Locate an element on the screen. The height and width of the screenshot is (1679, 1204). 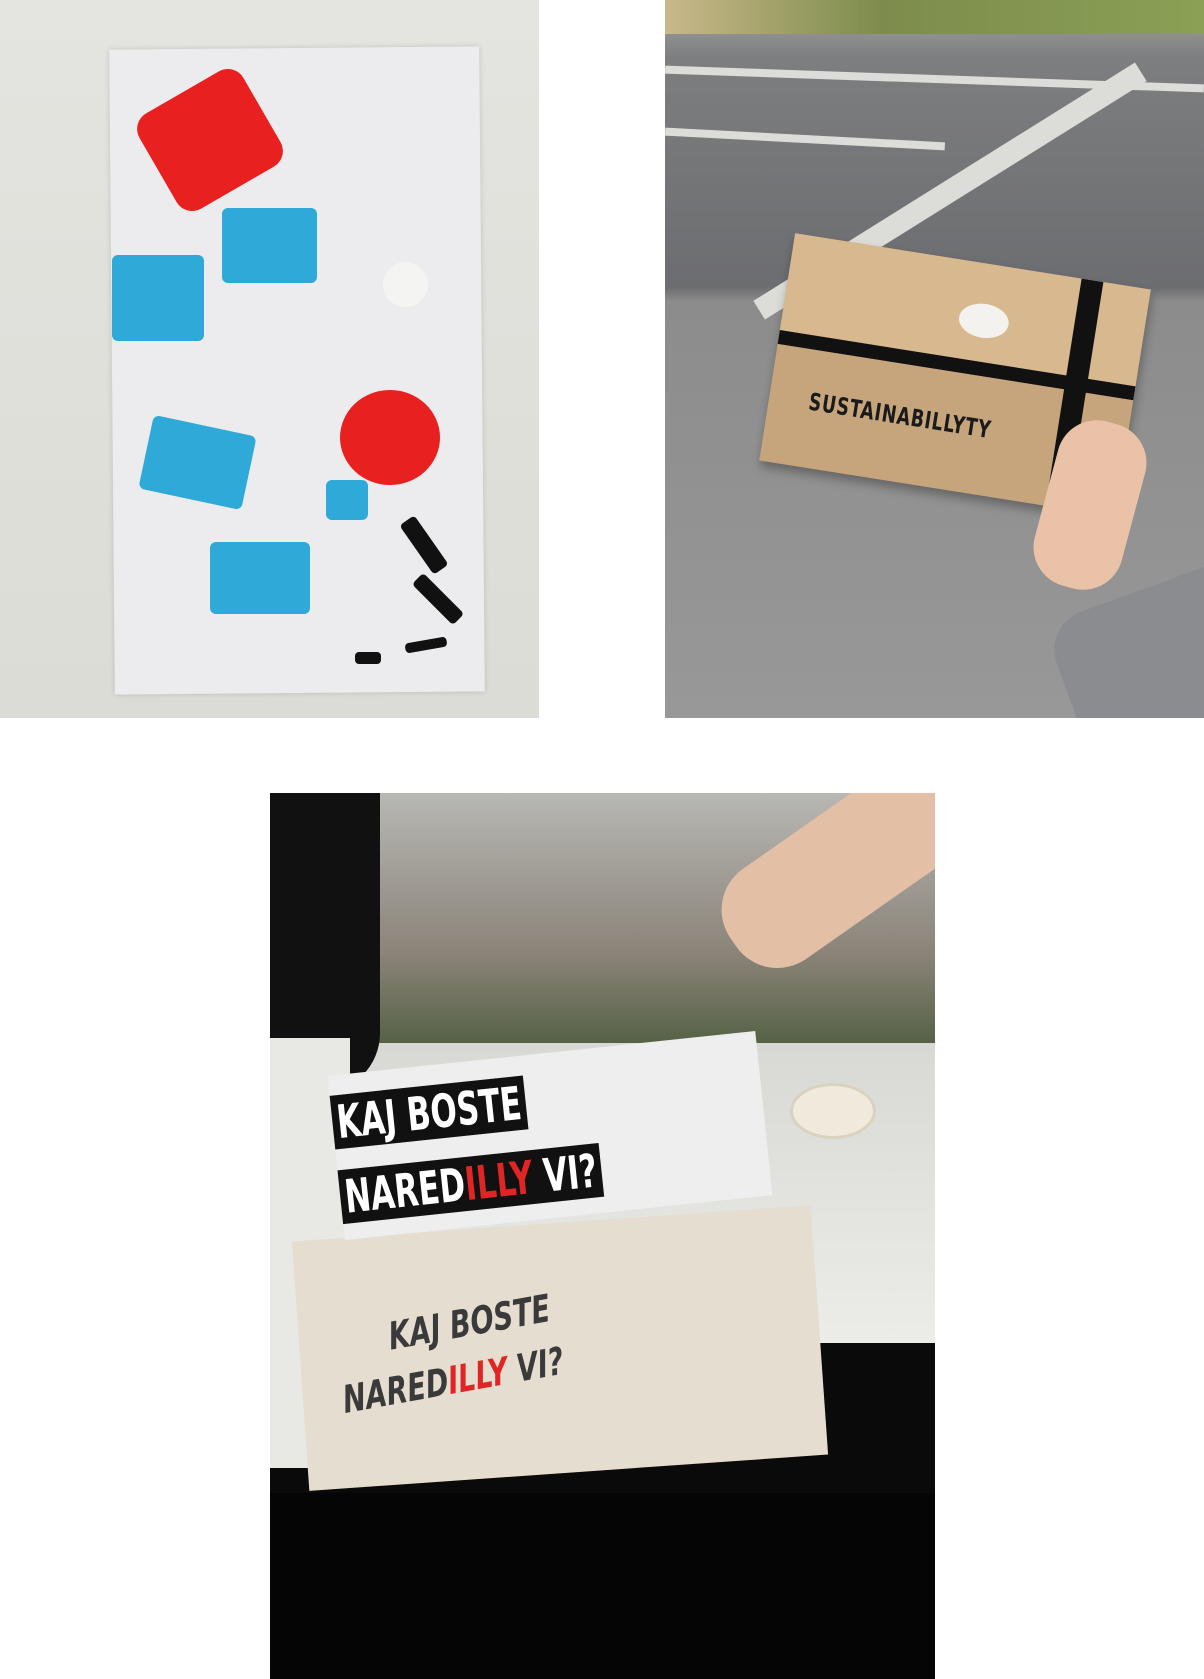
roadside-grass is located at coordinates (934, 17).